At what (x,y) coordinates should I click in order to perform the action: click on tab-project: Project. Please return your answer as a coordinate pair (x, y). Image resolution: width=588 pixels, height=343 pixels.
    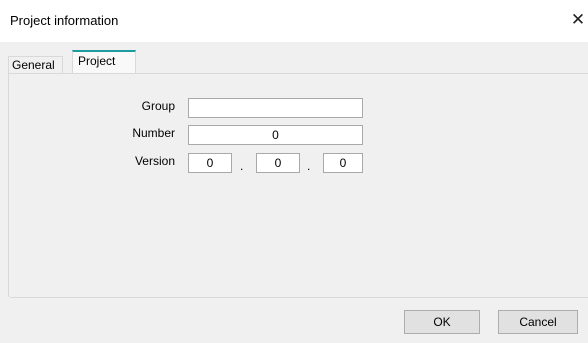
    Looking at the image, I should click on (104, 61).